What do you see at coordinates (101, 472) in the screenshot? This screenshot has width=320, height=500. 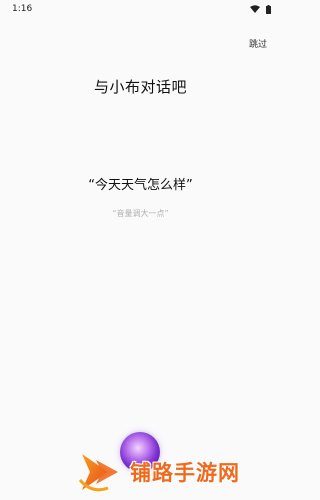 I see `watermark-logo-icon` at bounding box center [101, 472].